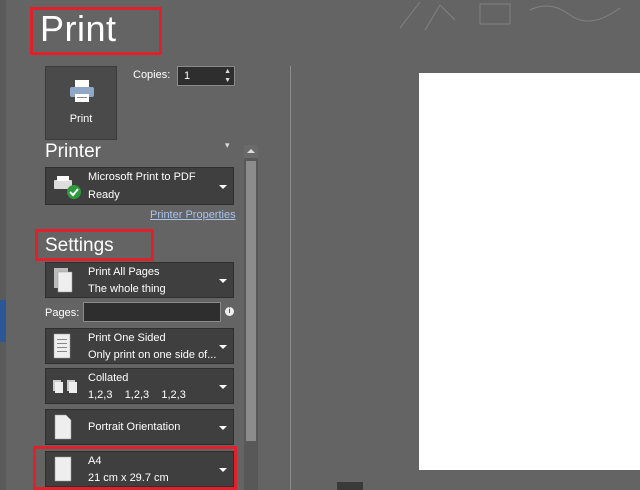 This screenshot has height=490, width=640. I want to click on copies-label: Copies:, so click(152, 75).